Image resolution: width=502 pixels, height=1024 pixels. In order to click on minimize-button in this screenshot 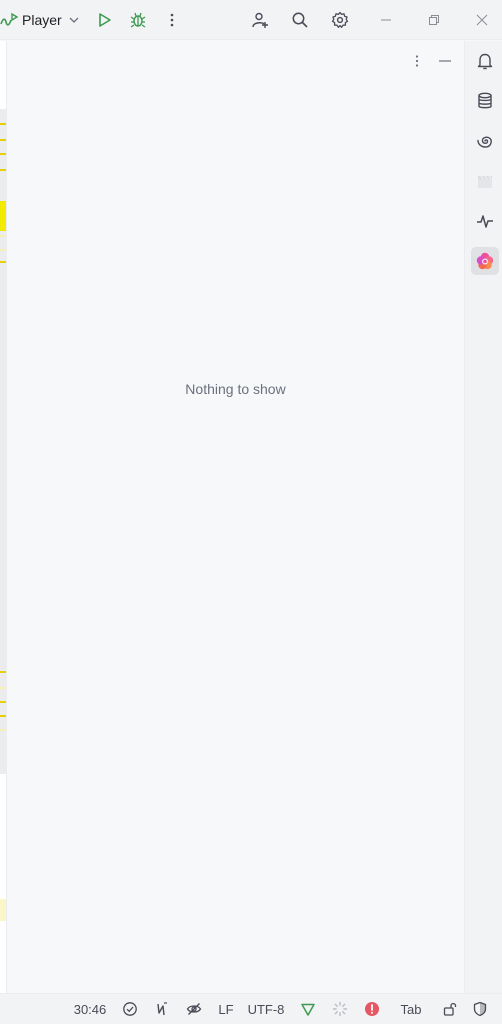, I will do `click(386, 20)`.